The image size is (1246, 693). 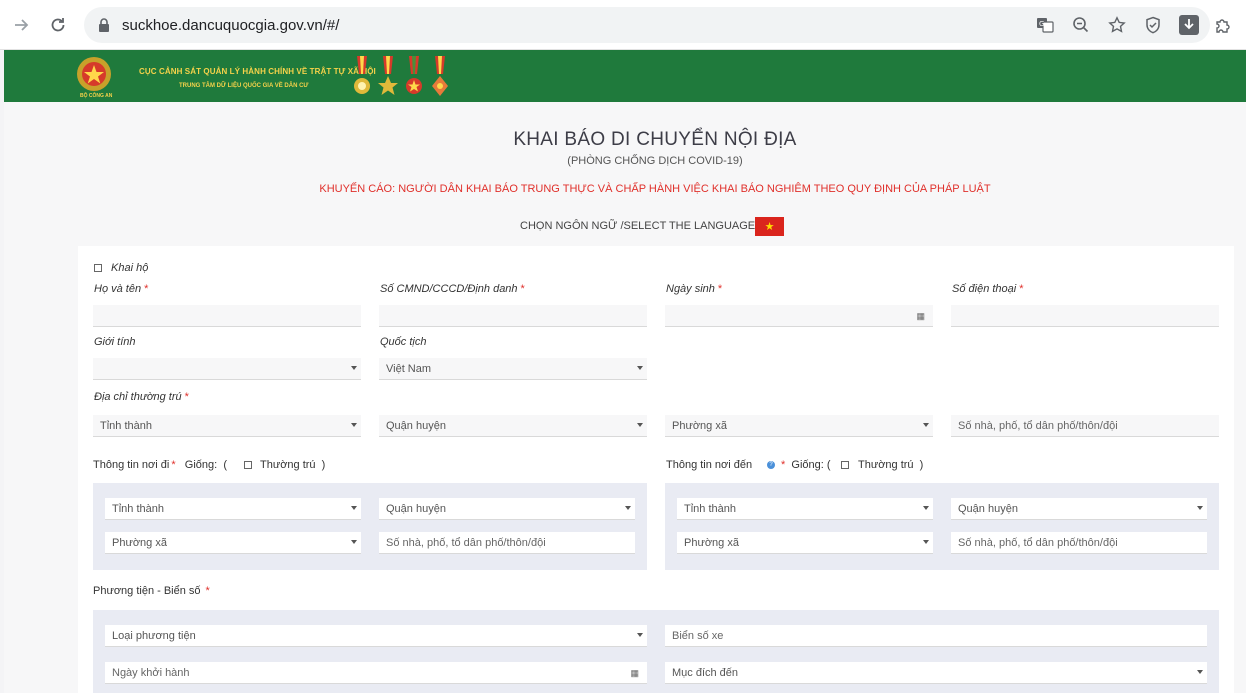 I want to click on noi-di-tinh-thanh-select: Tỉnh thành, so click(x=233, y=509).